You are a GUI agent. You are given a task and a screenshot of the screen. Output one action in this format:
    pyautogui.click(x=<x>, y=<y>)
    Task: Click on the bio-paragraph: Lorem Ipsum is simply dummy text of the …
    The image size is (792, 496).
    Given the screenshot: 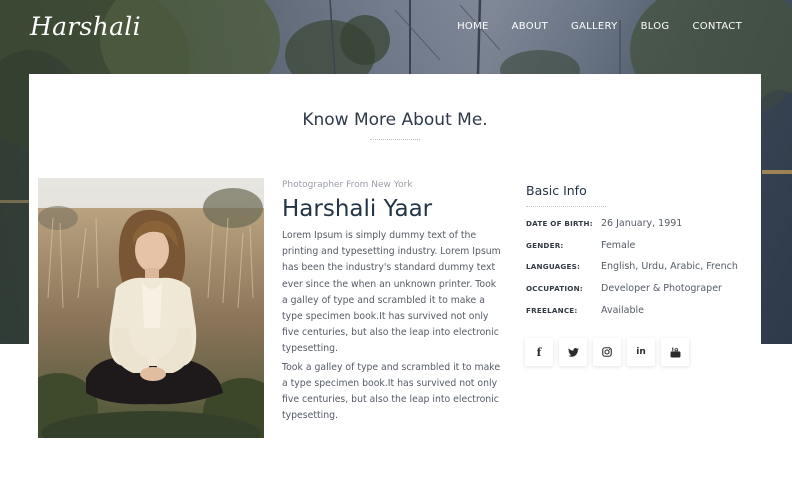 What is the action you would take?
    pyautogui.click(x=391, y=292)
    